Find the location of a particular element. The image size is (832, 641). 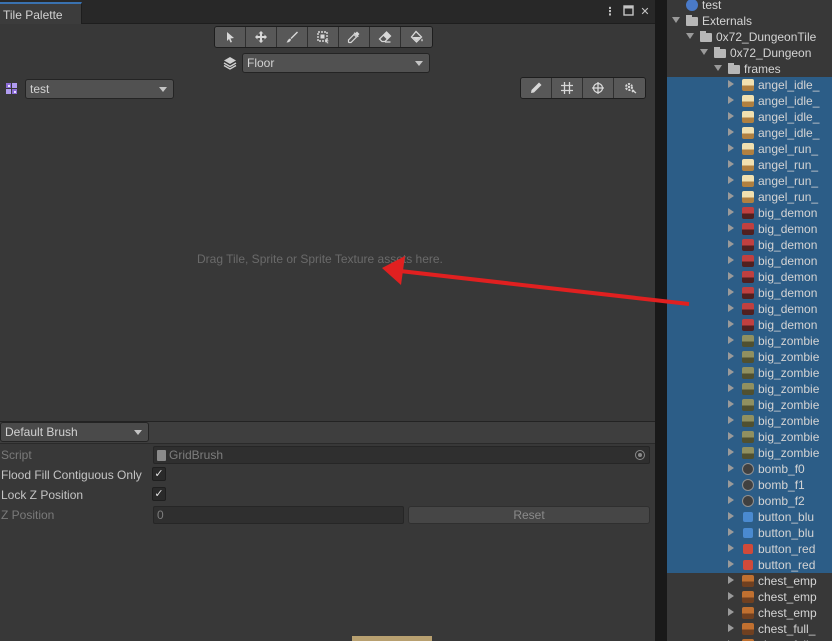

settings-toggle-button is located at coordinates (629, 88).